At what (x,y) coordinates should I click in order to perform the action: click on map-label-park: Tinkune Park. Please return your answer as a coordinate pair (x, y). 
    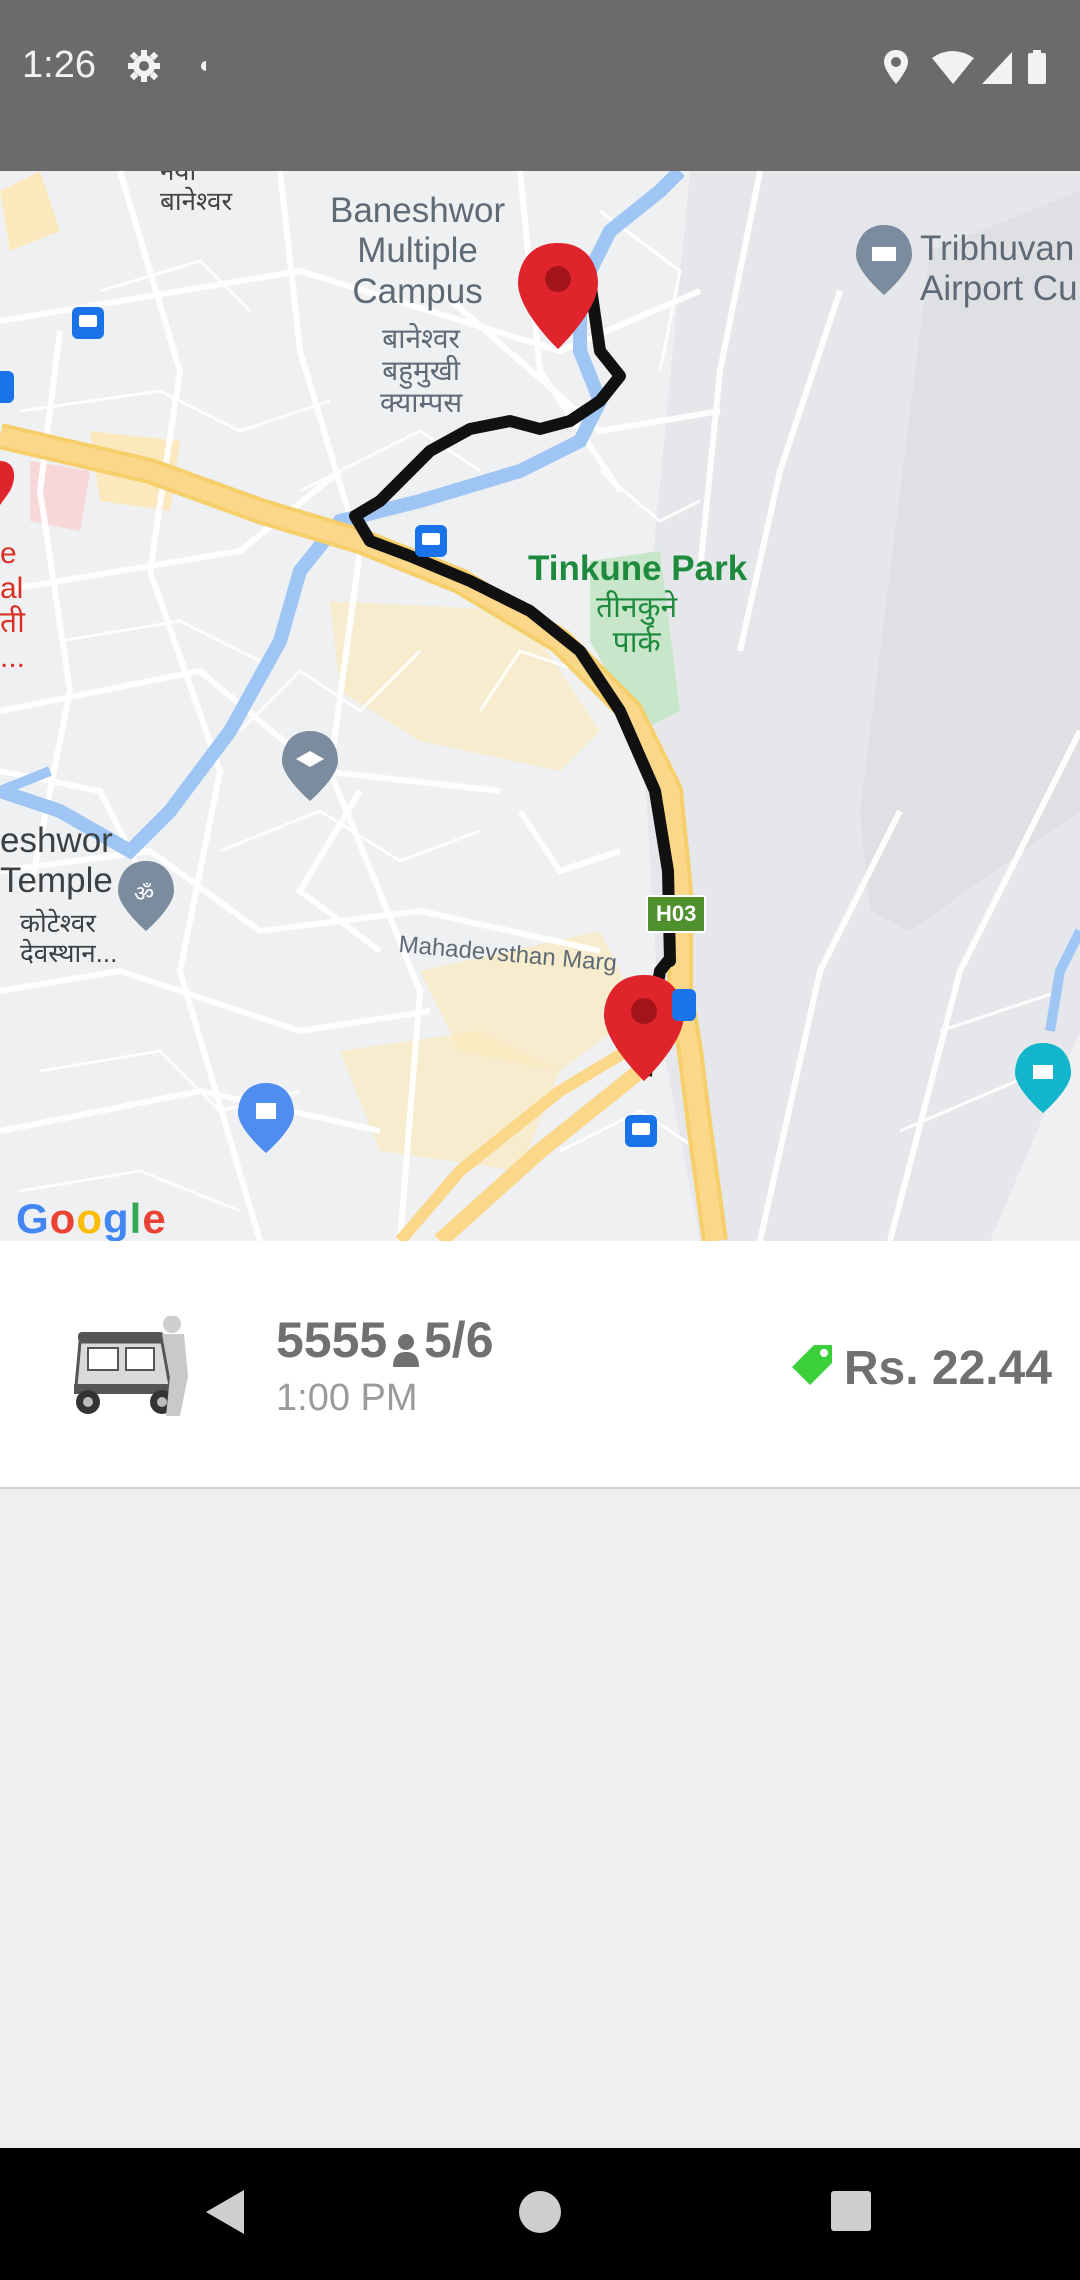
    Looking at the image, I should click on (638, 568).